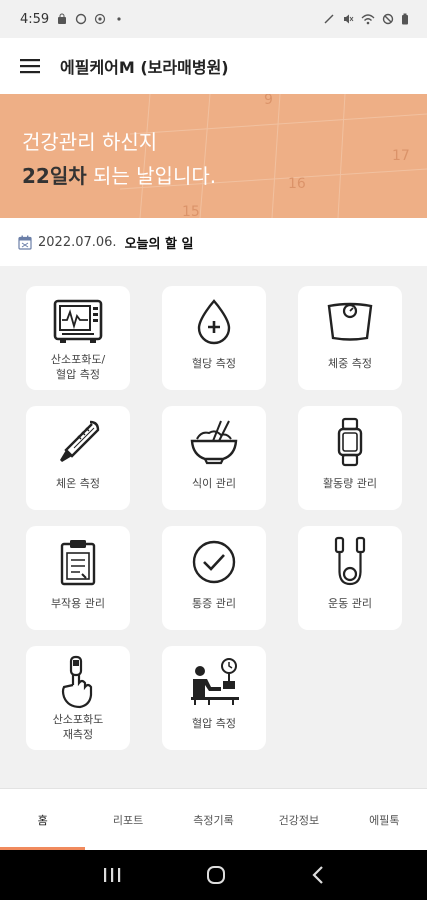 The image size is (427, 900). Describe the element at coordinates (350, 561) in the screenshot. I see `jump-rope-icon` at that location.